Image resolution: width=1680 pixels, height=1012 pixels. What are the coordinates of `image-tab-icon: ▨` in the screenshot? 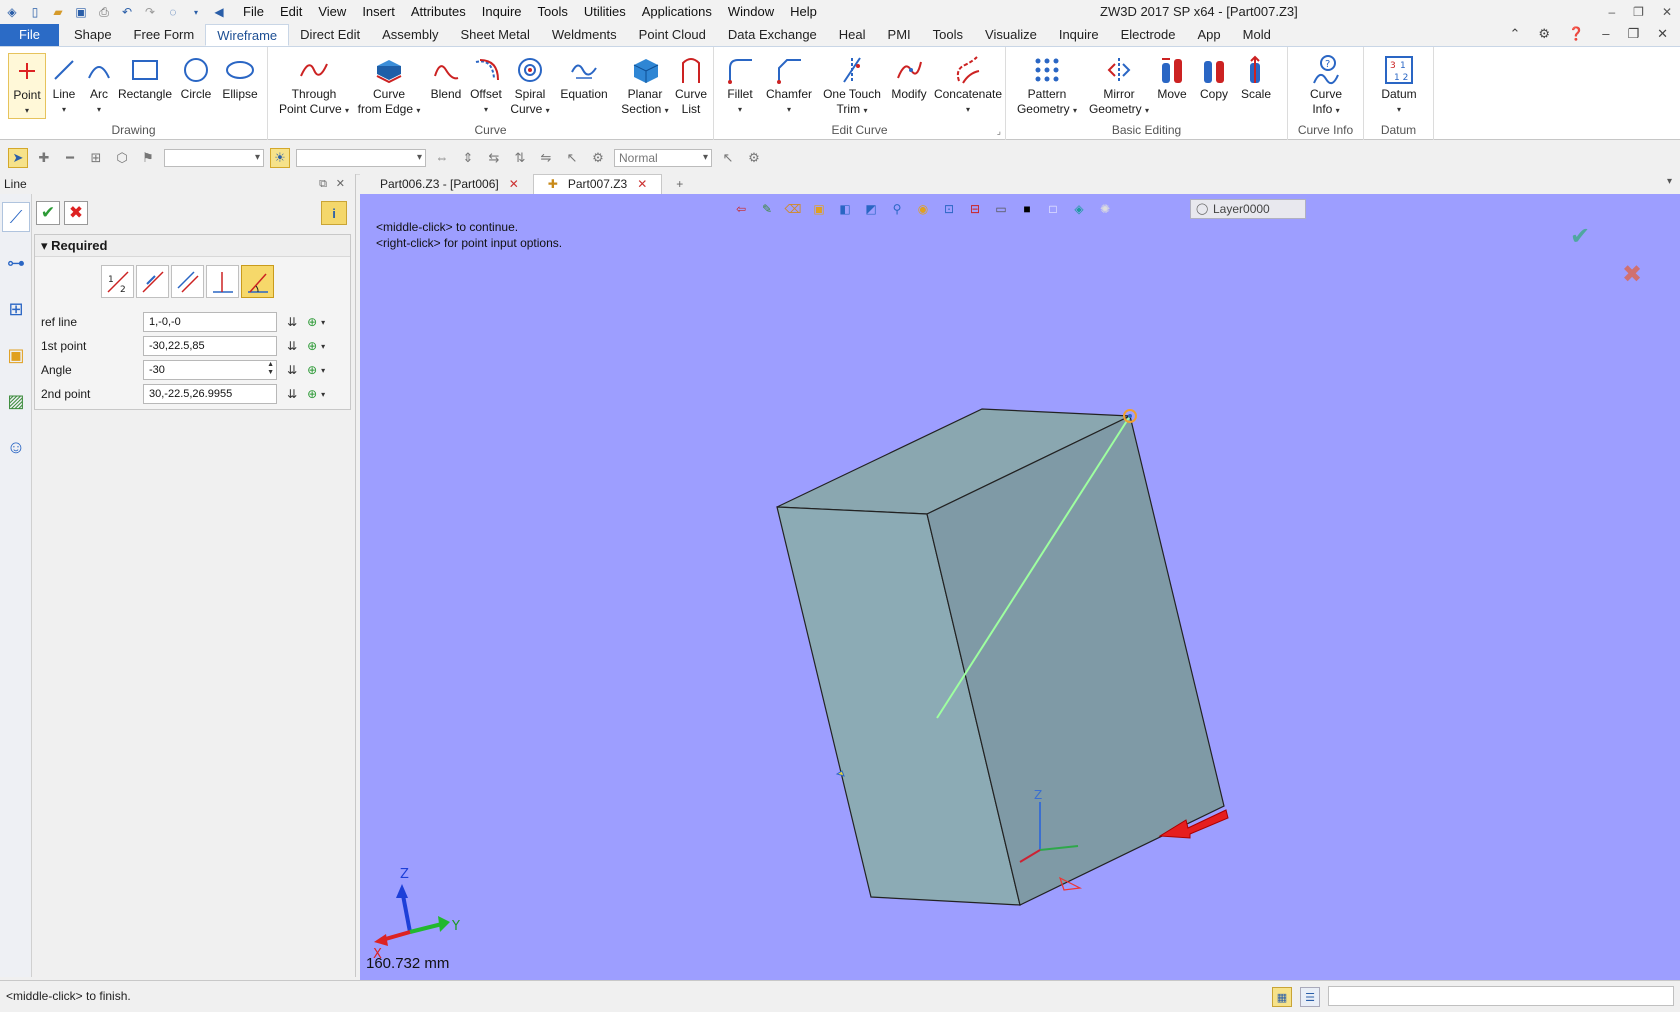 It's located at (16, 401).